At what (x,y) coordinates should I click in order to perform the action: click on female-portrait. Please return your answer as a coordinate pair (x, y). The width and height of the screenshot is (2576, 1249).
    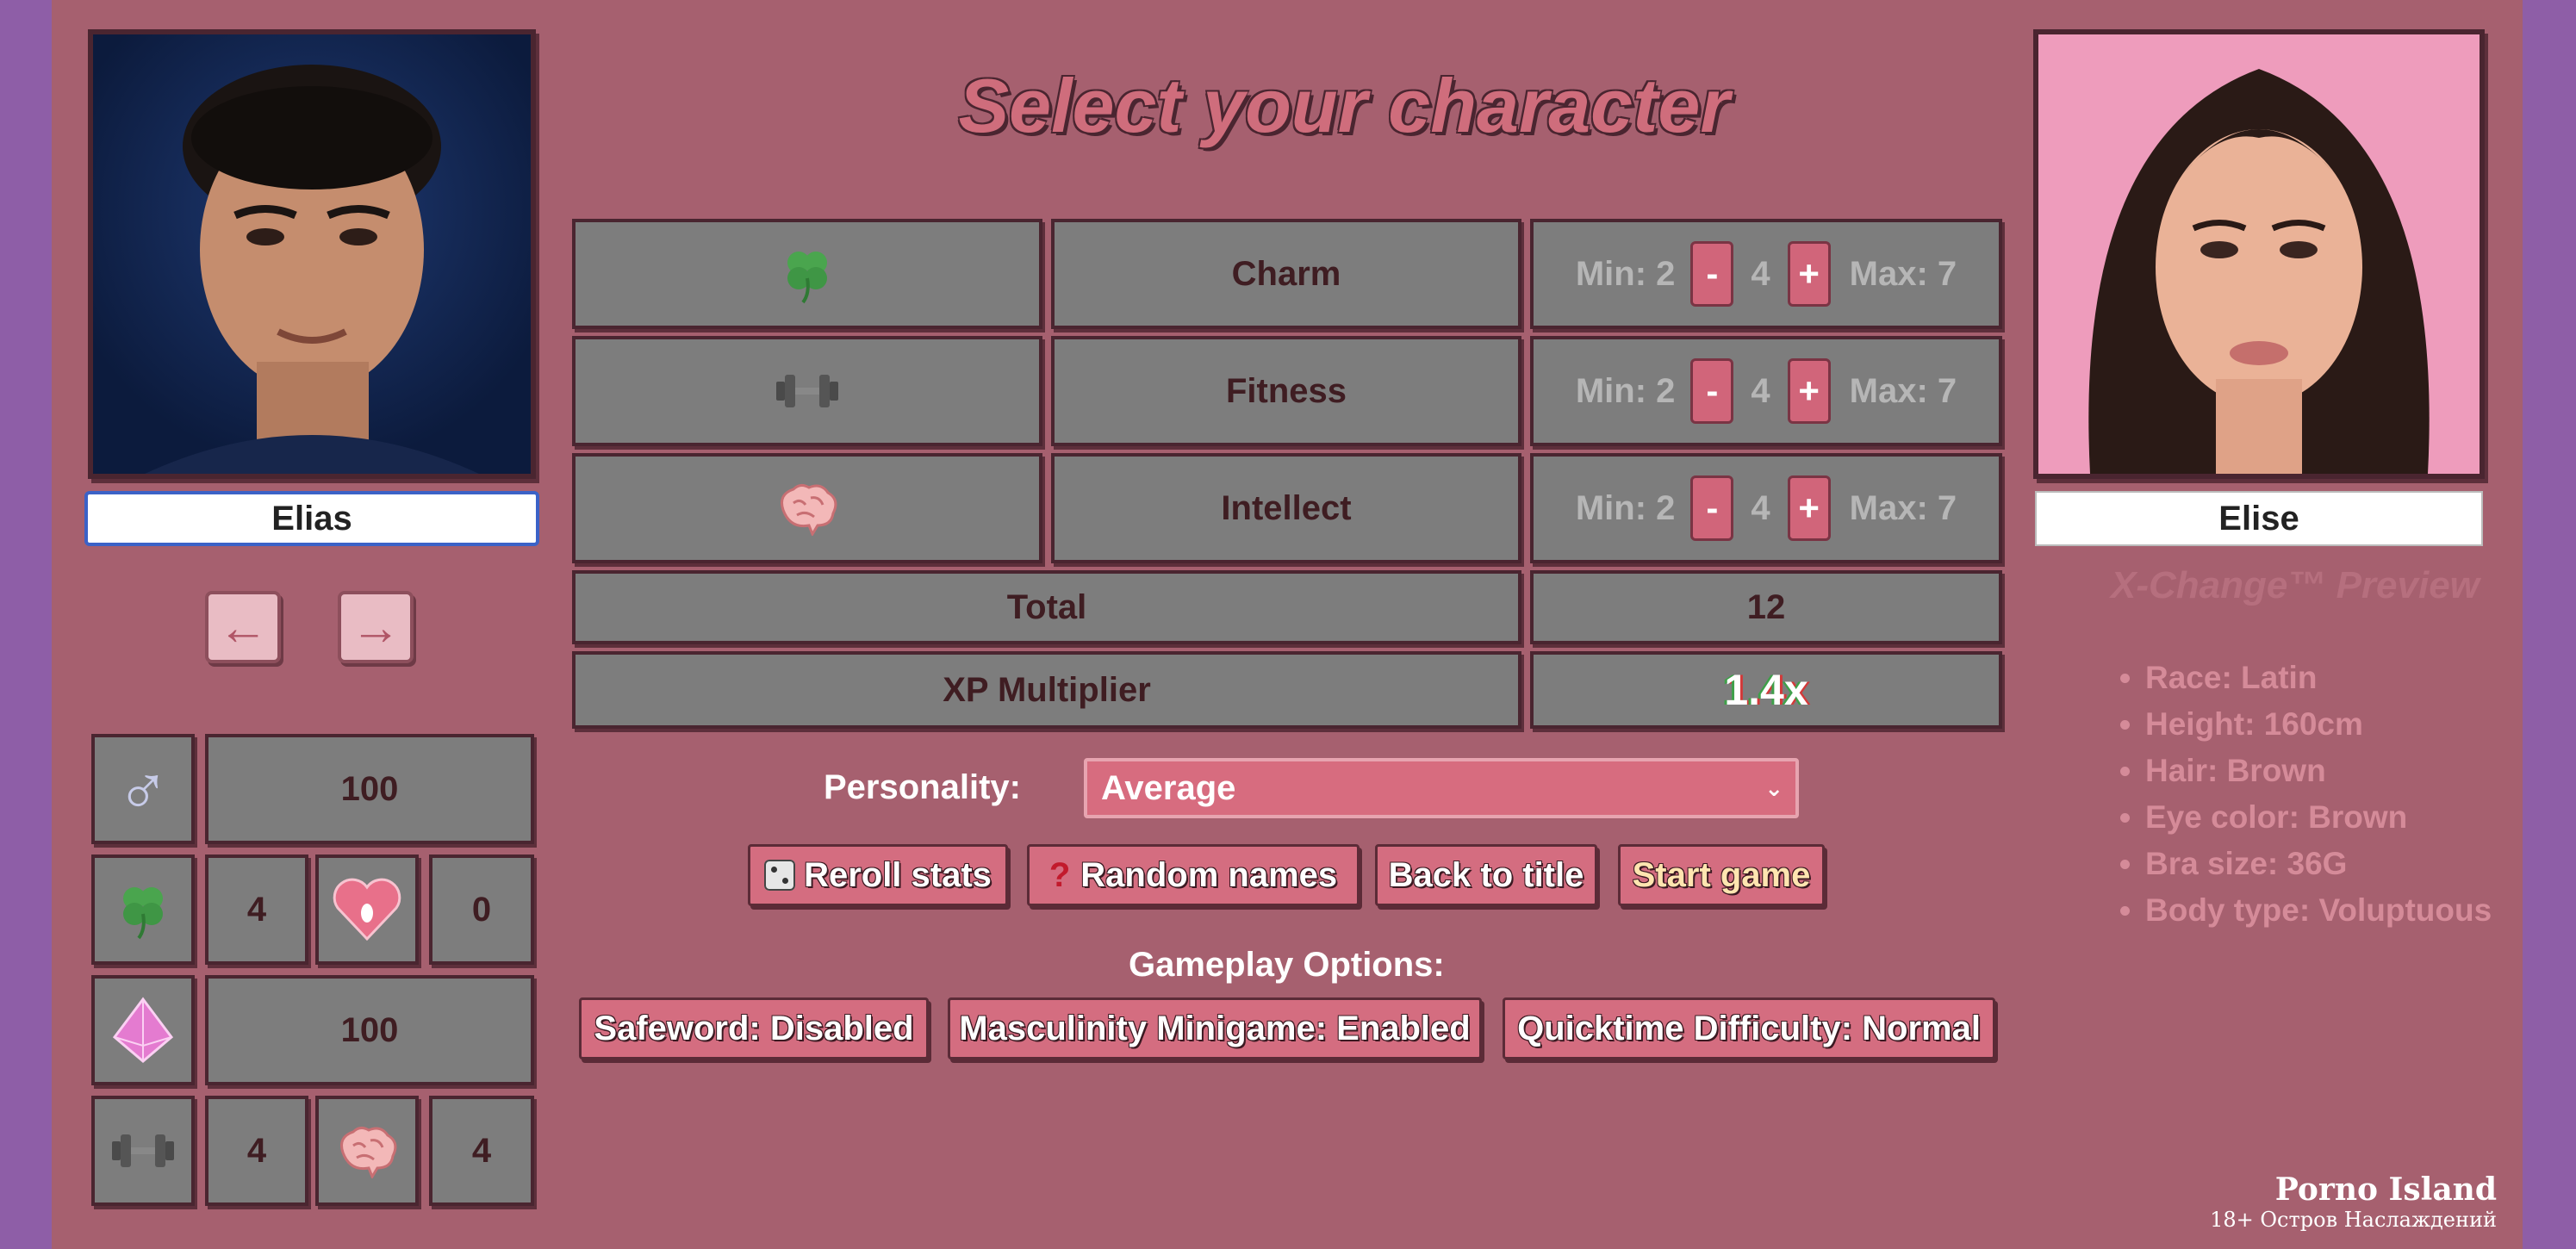
    Looking at the image, I should click on (2259, 254).